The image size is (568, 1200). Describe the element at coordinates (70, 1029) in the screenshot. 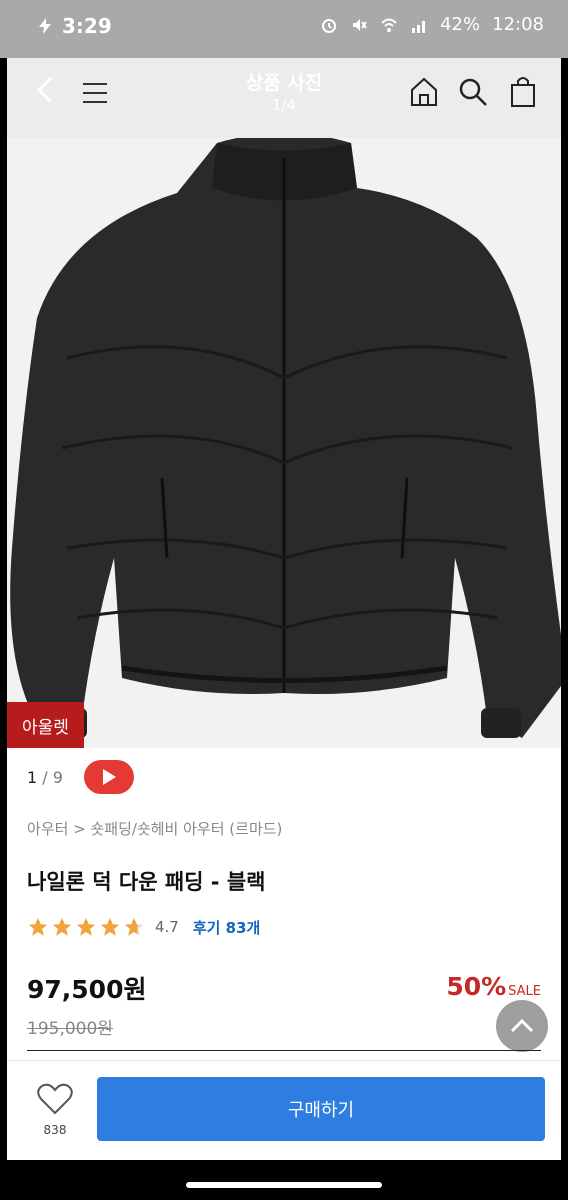

I see `original-price: 195,000원` at that location.